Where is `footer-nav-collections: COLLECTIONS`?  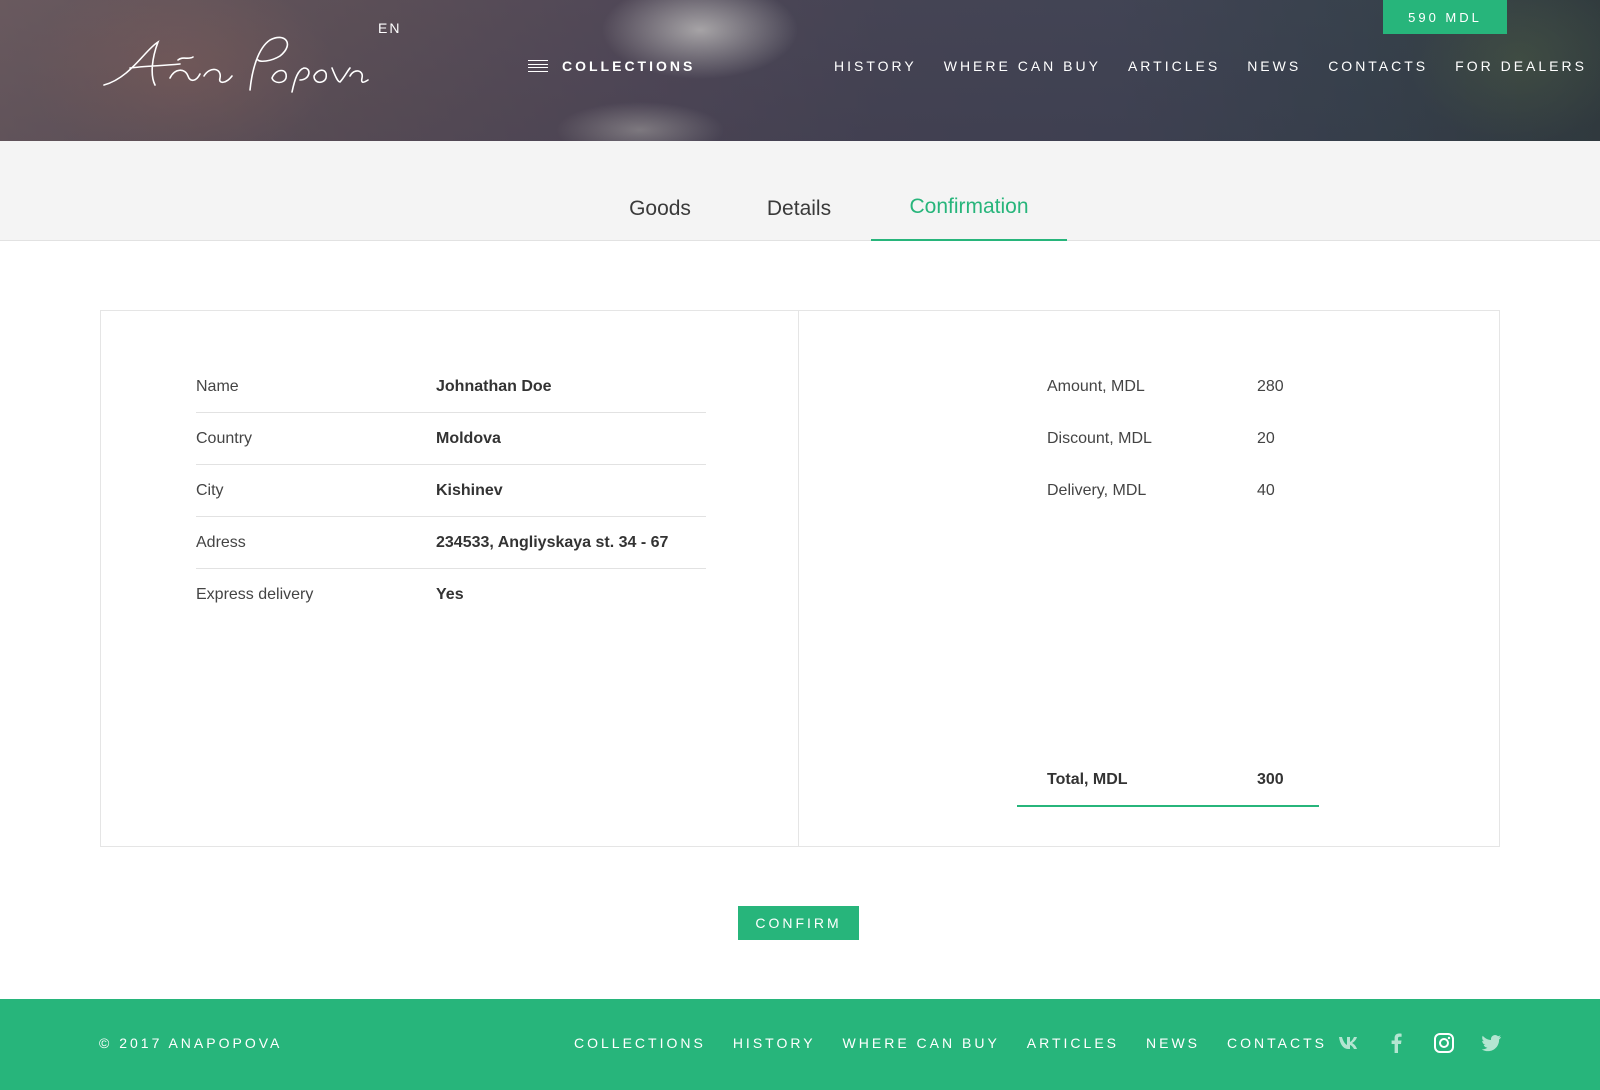 footer-nav-collections: COLLECTIONS is located at coordinates (640, 1043).